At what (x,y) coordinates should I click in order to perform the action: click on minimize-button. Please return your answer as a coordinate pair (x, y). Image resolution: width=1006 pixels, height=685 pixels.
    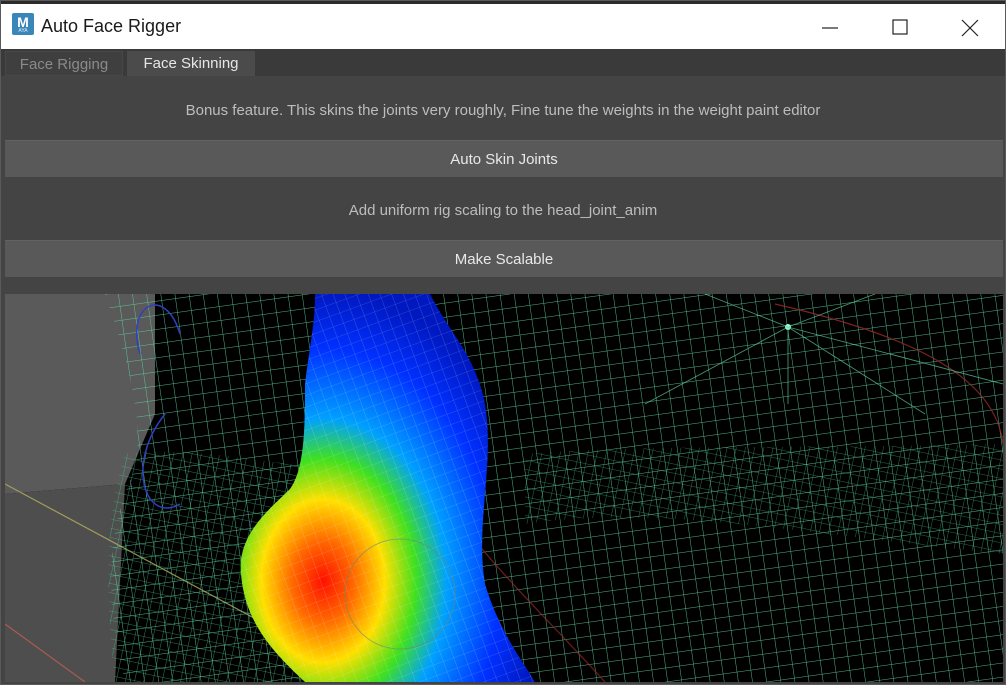
    Looking at the image, I should click on (830, 28).